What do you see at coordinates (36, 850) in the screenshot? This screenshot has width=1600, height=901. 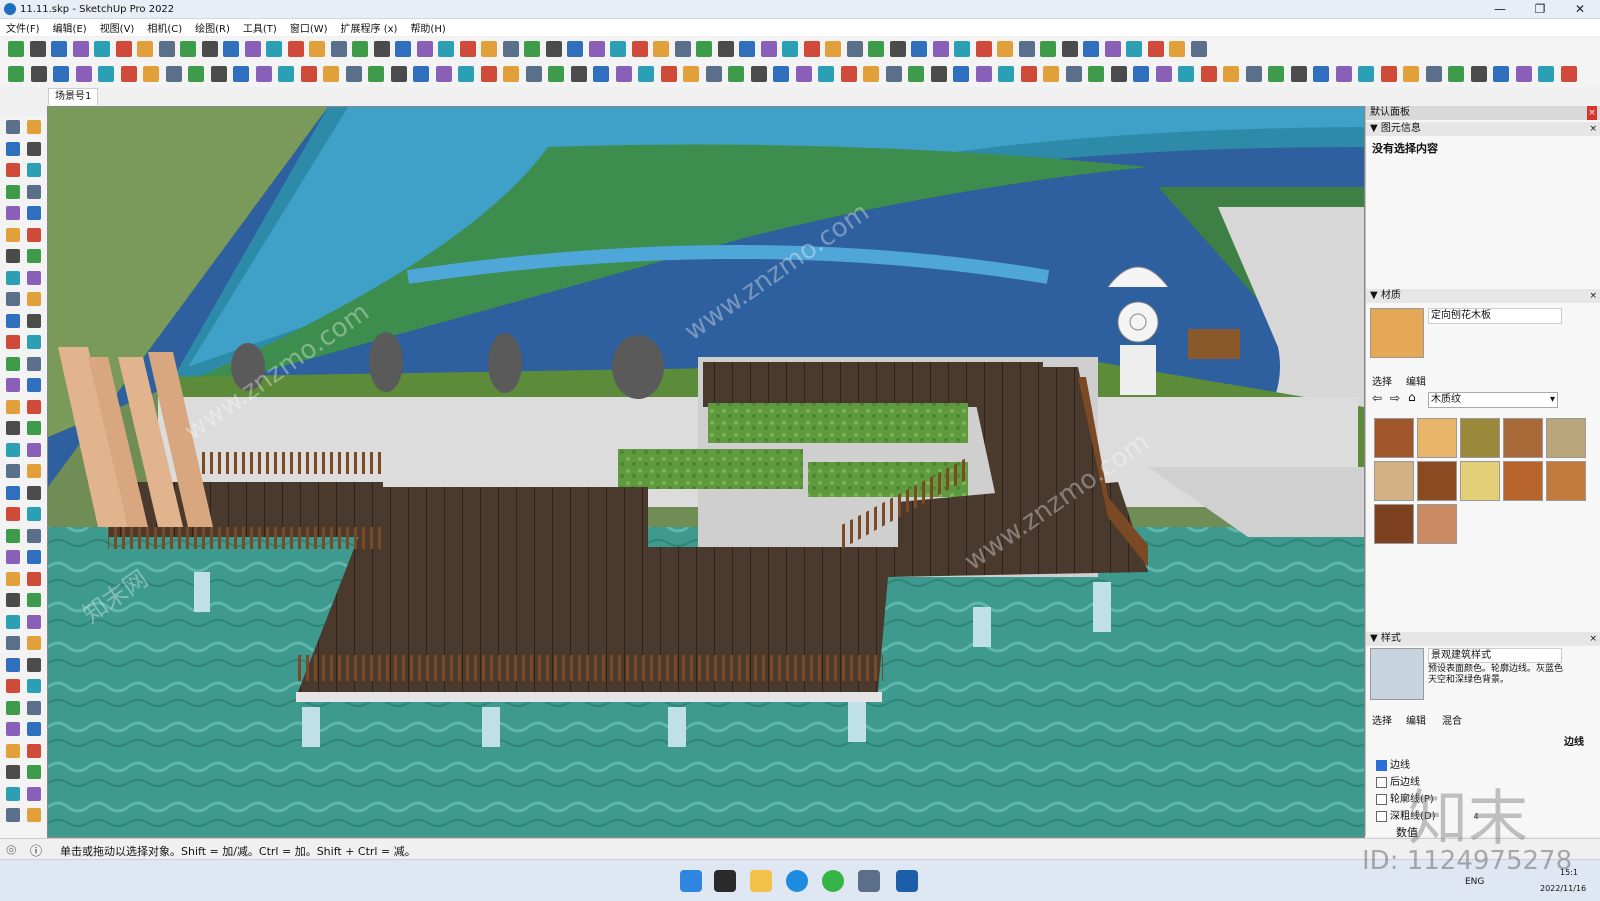 I see `info-icon: ⓘ` at bounding box center [36, 850].